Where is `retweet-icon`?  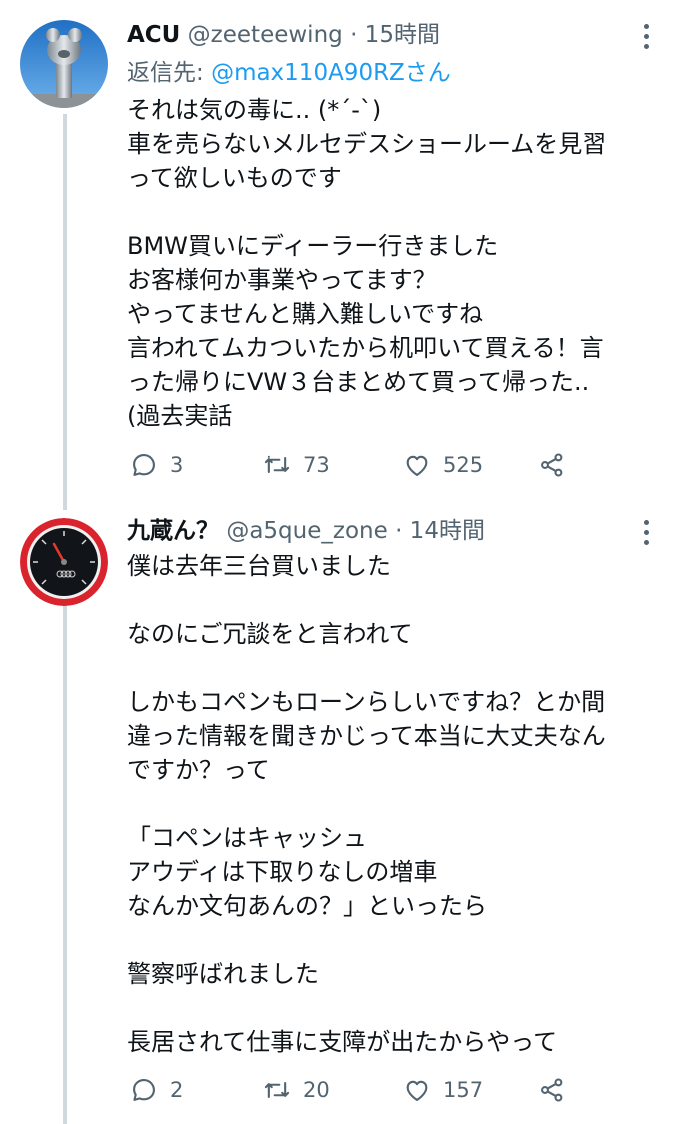 retweet-icon is located at coordinates (277, 1090).